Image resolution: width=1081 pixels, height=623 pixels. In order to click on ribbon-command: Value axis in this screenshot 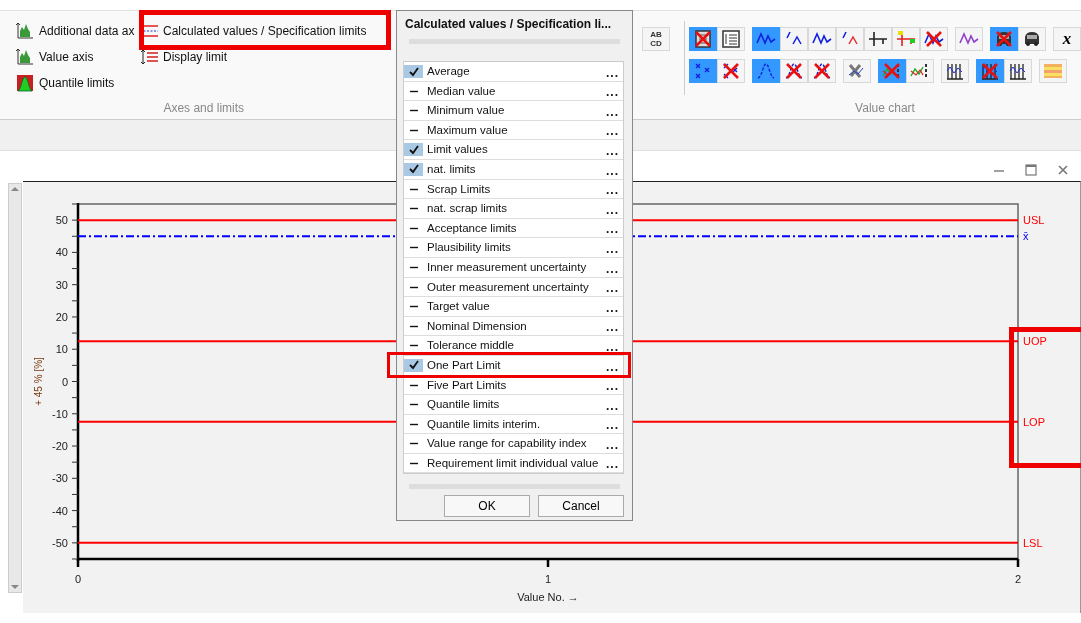, I will do `click(77, 57)`.